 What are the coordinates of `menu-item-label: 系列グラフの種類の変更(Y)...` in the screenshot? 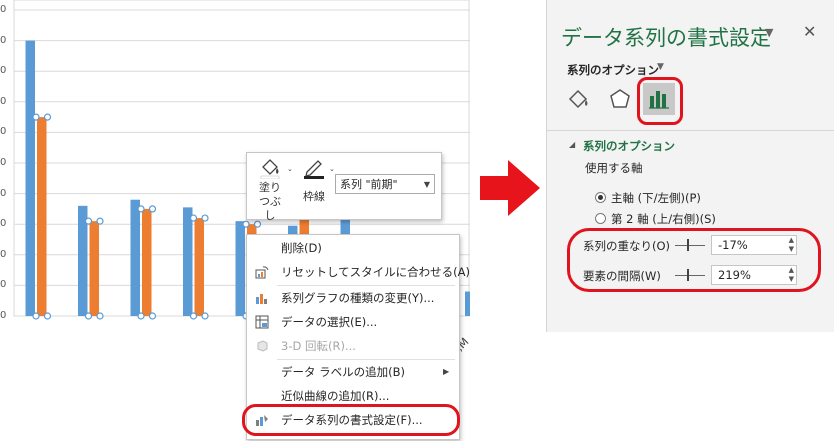 It's located at (358, 298).